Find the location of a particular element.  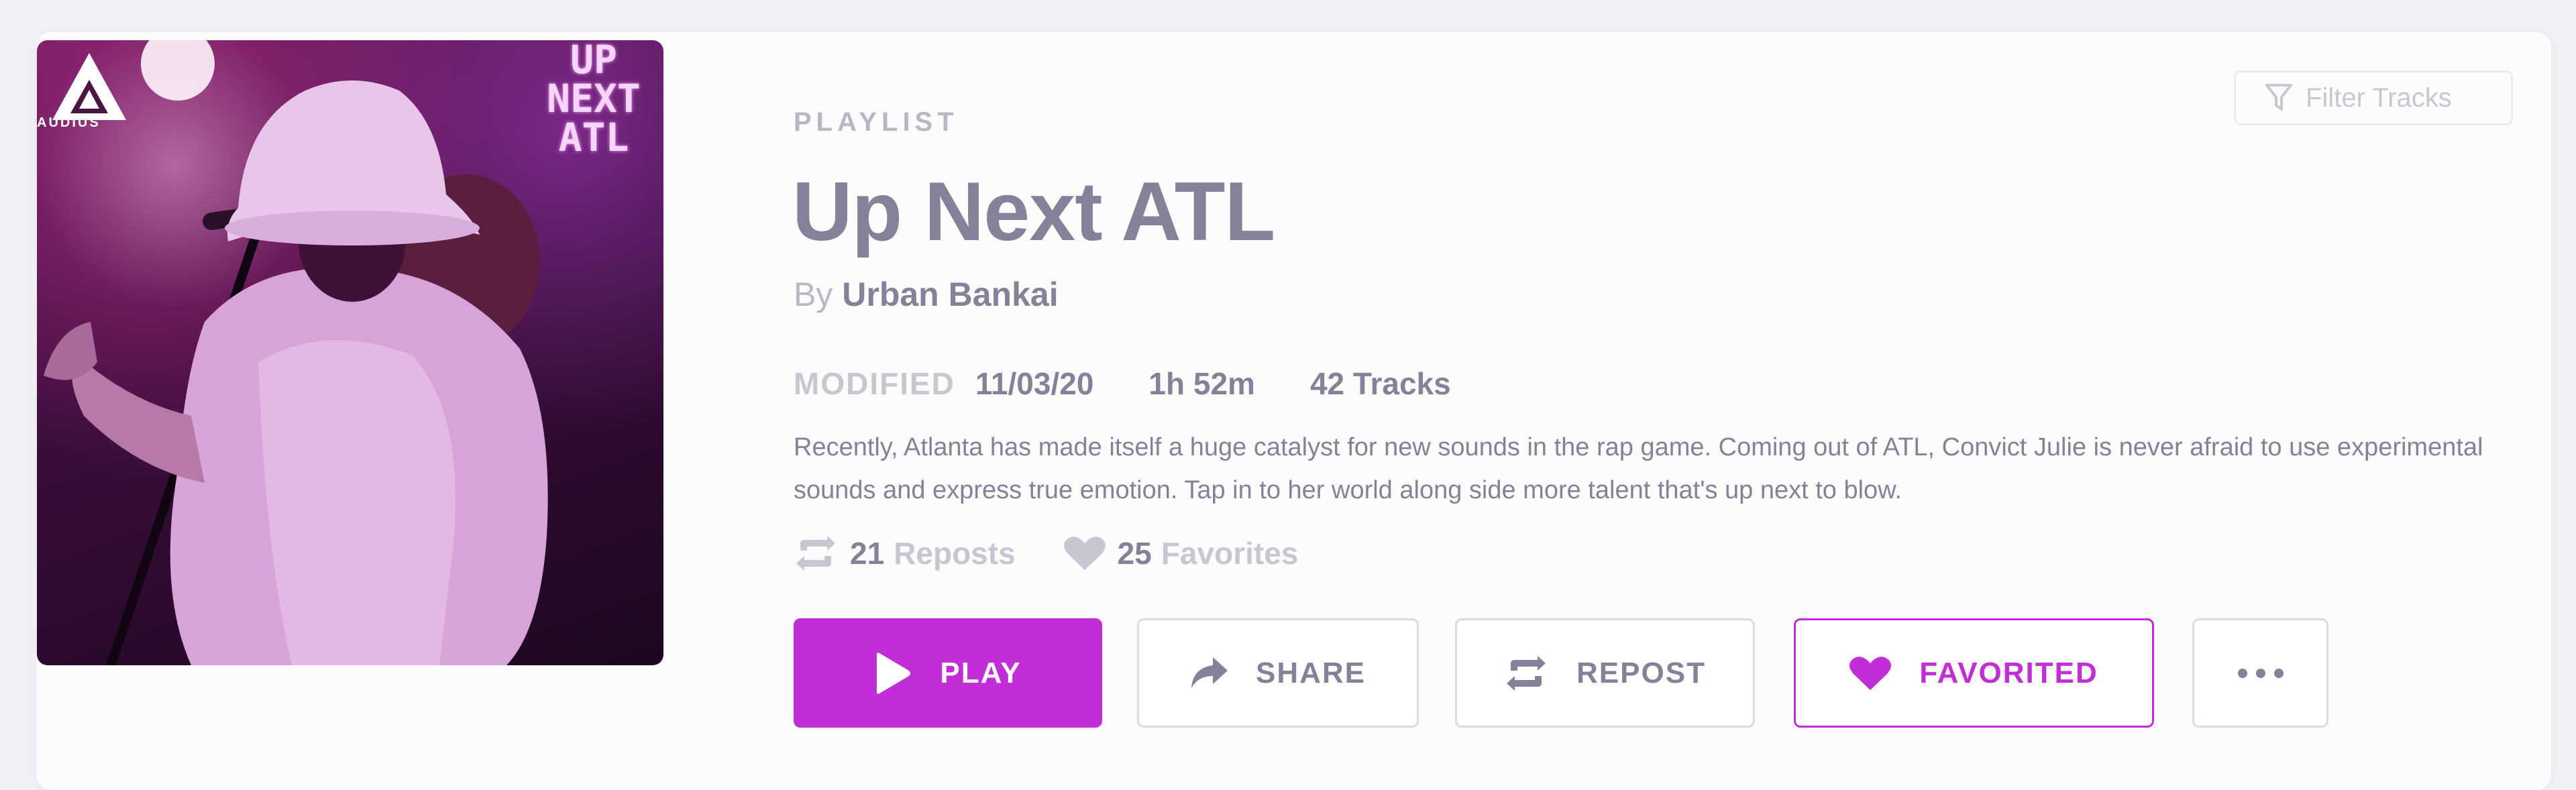

audius-logo-icon is located at coordinates (89, 86).